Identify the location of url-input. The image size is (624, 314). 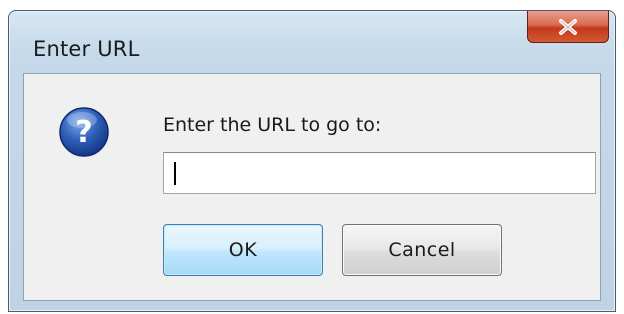
(380, 174).